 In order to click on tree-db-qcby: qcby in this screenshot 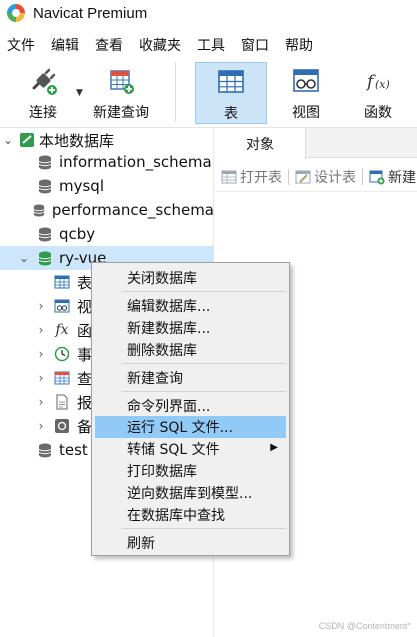, I will do `click(106, 234)`.